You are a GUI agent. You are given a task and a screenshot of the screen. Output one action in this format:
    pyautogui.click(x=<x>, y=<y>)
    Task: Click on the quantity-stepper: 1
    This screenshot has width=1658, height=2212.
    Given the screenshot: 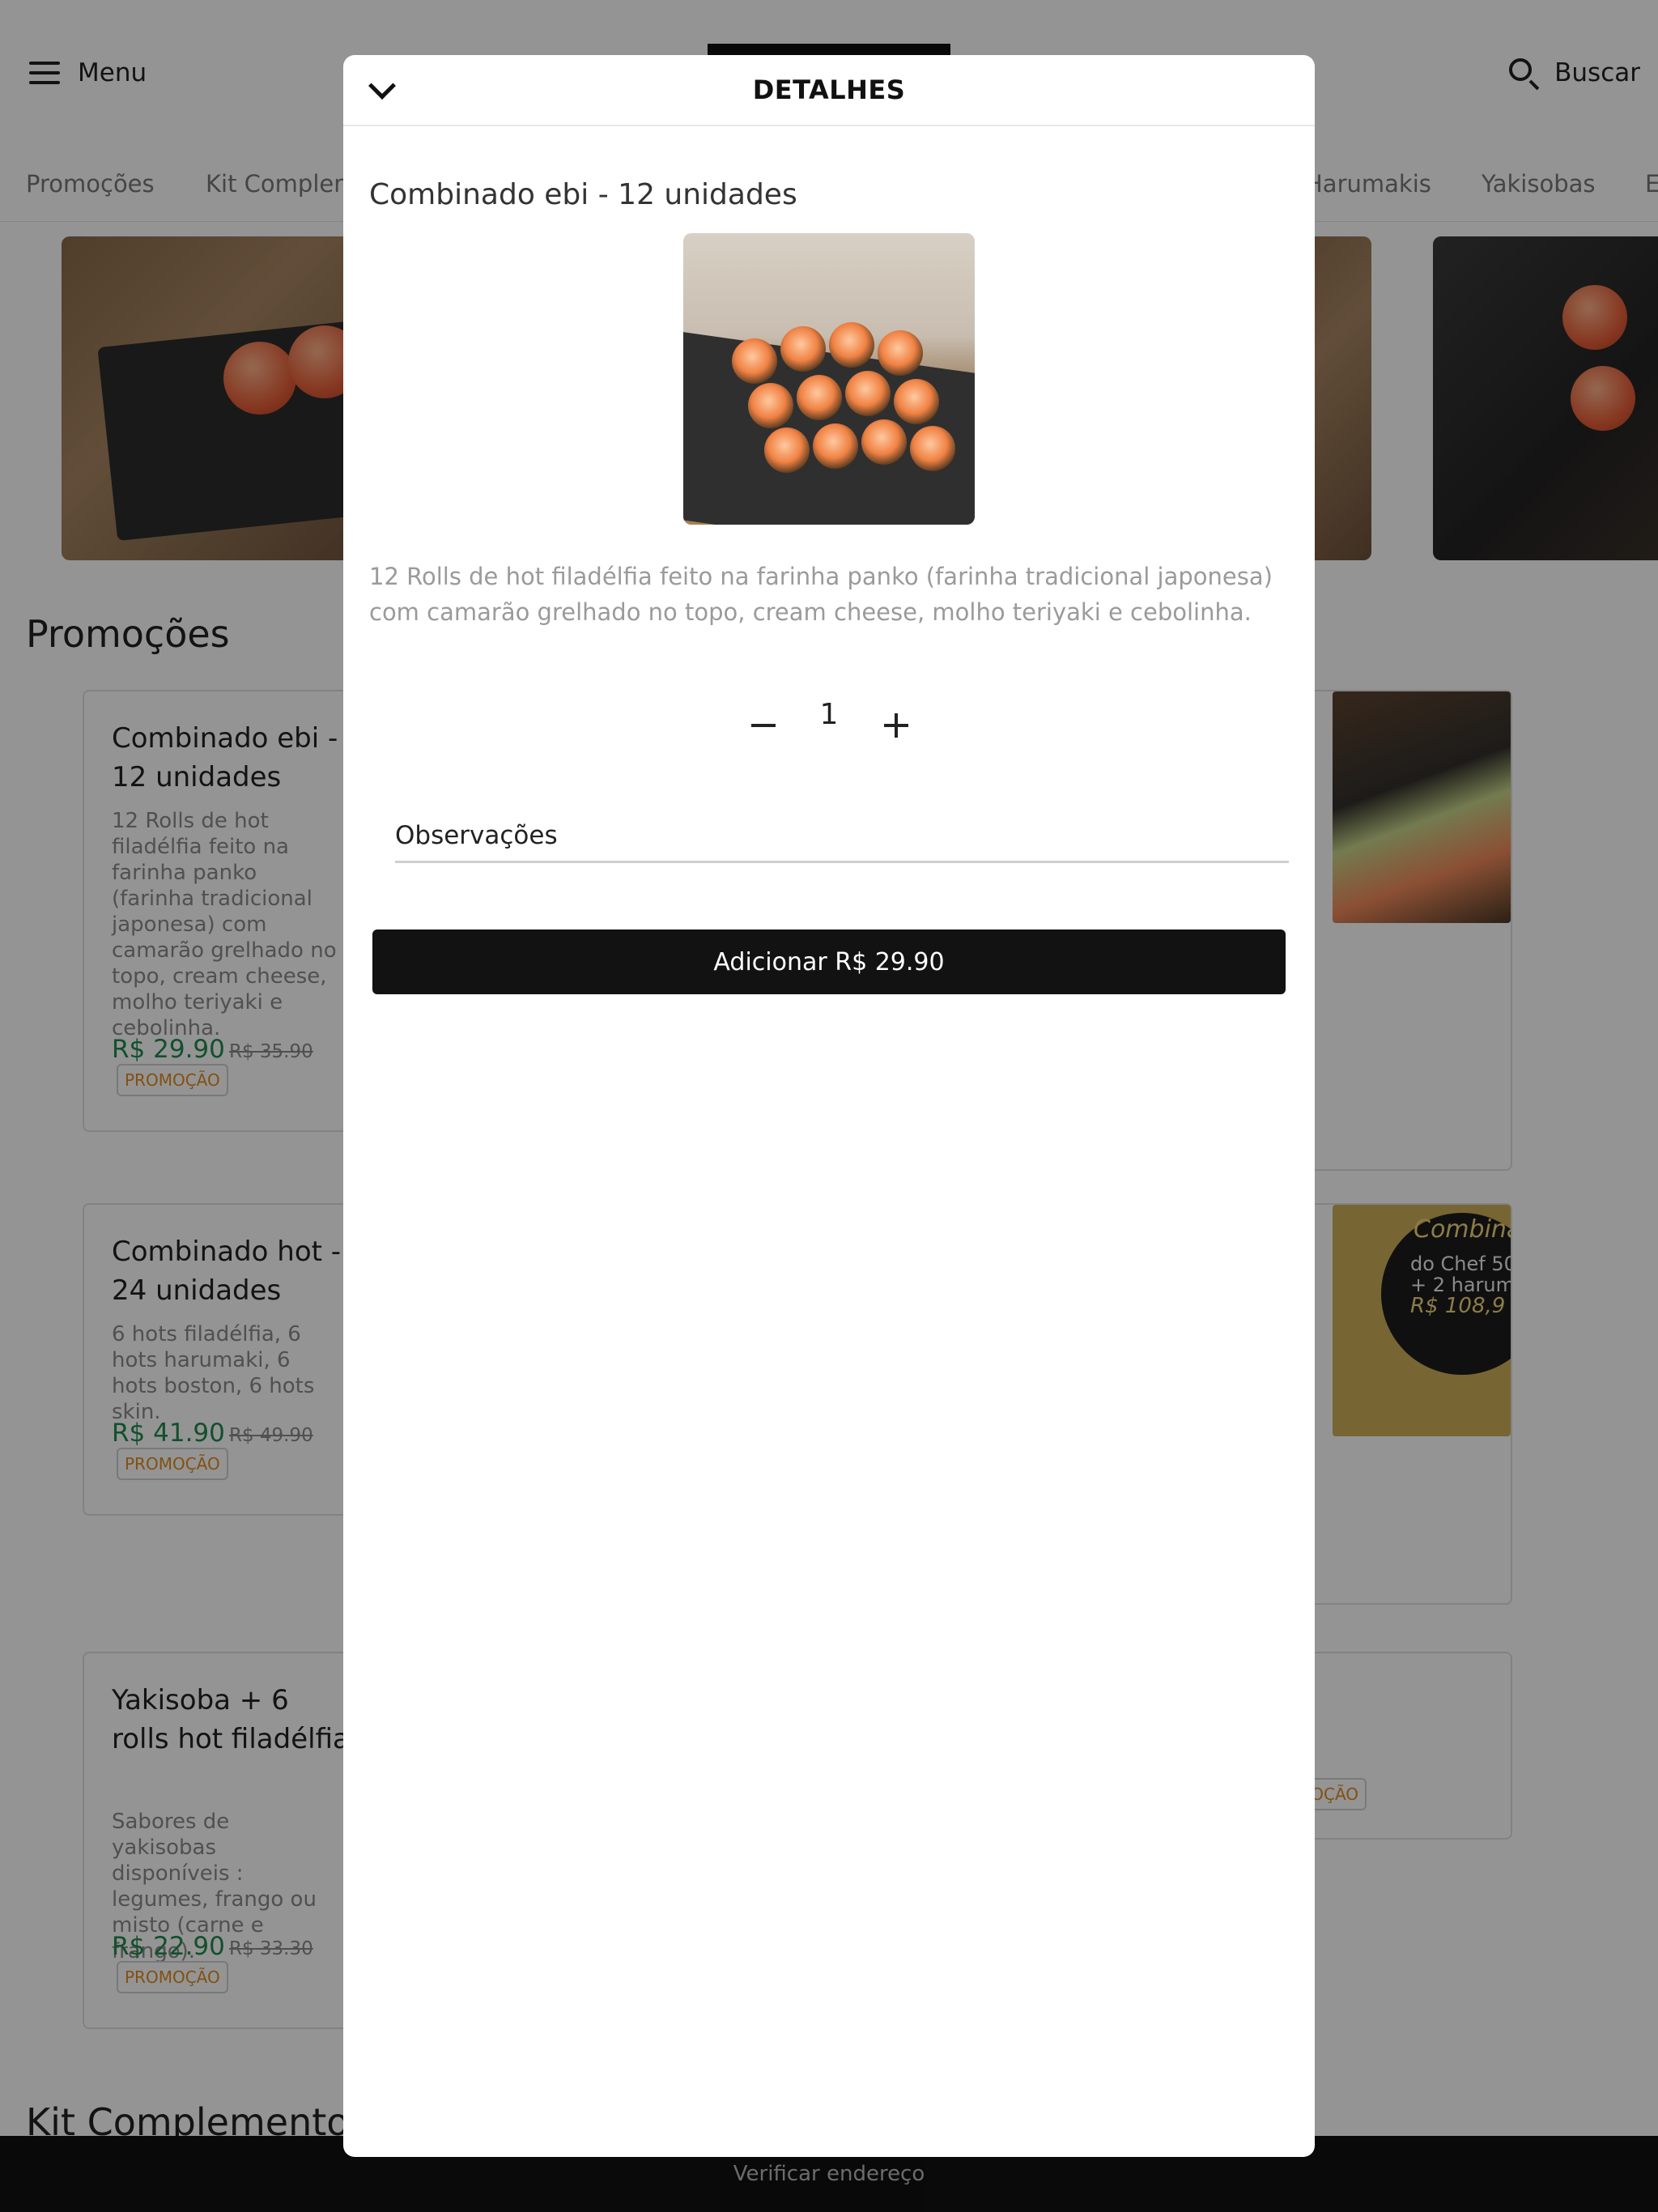 What is the action you would take?
    pyautogui.click(x=829, y=719)
    